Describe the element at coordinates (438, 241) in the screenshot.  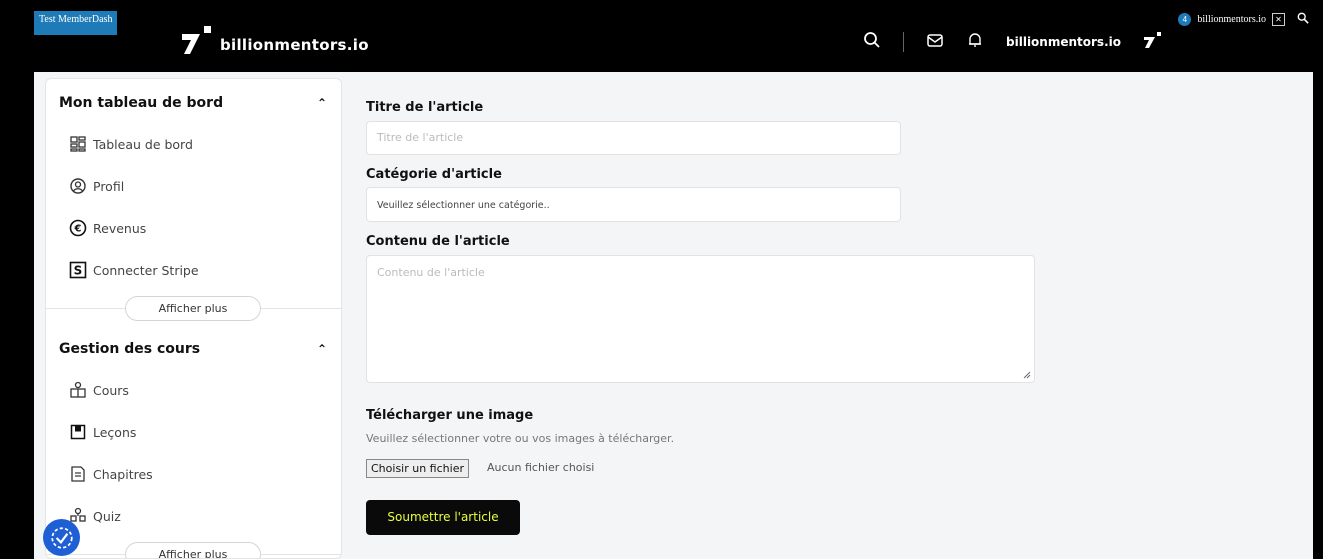
I see `content-label: Contenu de l'article` at that location.